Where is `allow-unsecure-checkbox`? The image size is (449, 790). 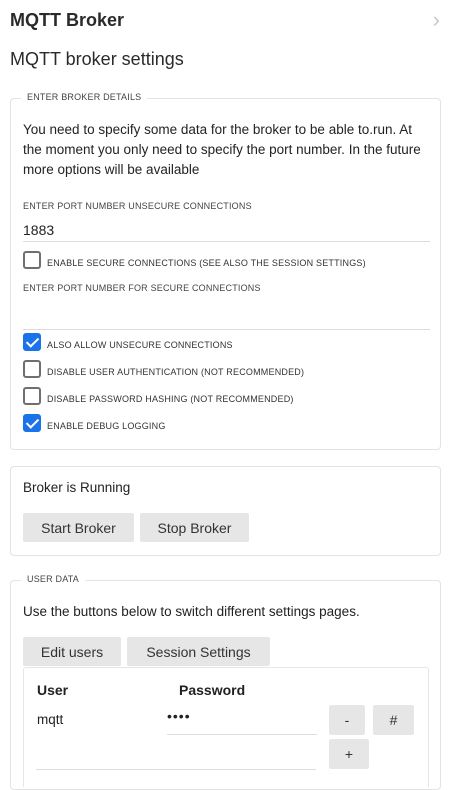 allow-unsecure-checkbox is located at coordinates (32, 342).